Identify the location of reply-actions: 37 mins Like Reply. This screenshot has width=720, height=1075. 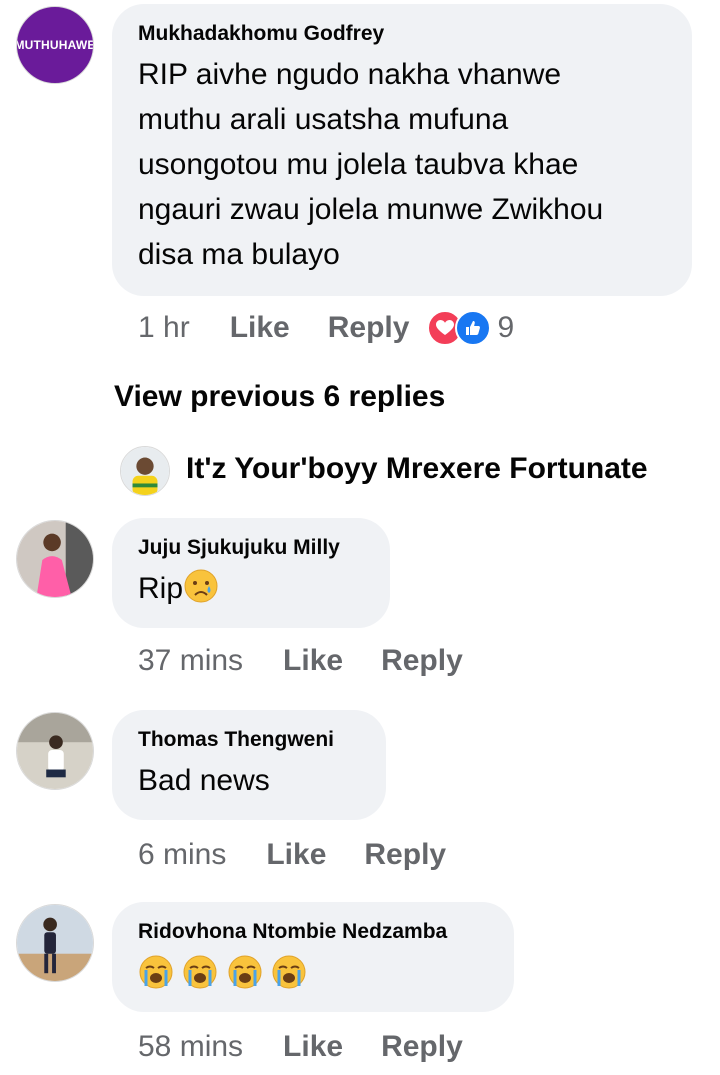
(300, 661).